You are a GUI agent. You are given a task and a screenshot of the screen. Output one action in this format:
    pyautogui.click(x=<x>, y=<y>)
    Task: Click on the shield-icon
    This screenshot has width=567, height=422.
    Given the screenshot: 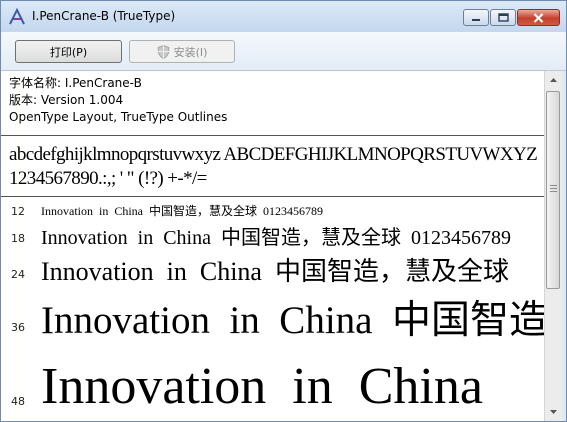 What is the action you would take?
    pyautogui.click(x=163, y=51)
    